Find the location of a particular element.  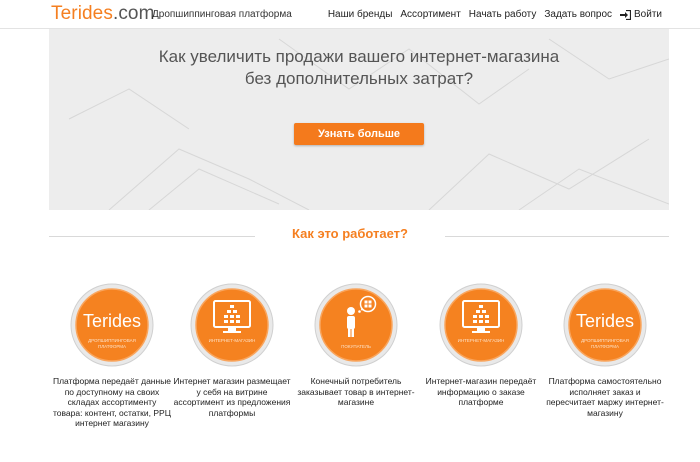

step-2-circle: ИНТЕРНЕТ-МАГАЗИН is located at coordinates (232, 325).